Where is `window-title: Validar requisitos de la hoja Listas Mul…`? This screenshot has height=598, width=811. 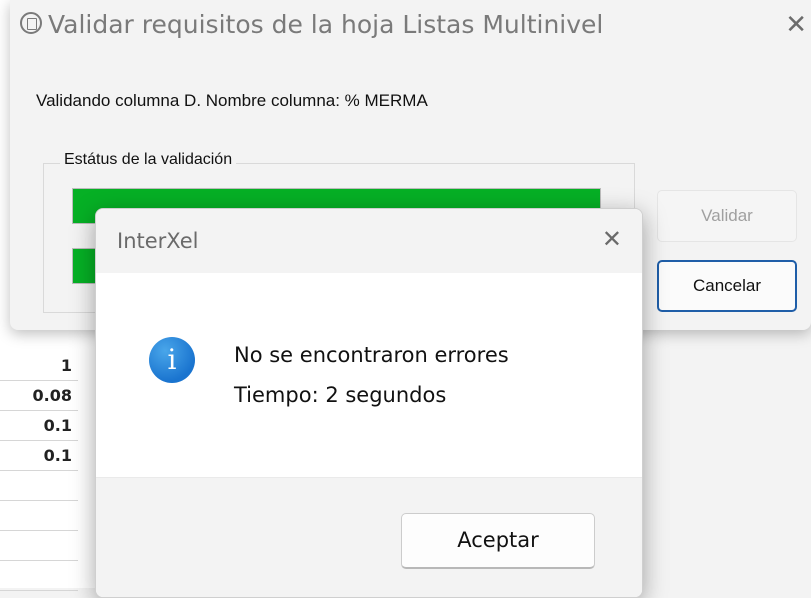 window-title: Validar requisitos de la hoja Listas Mul… is located at coordinates (326, 24).